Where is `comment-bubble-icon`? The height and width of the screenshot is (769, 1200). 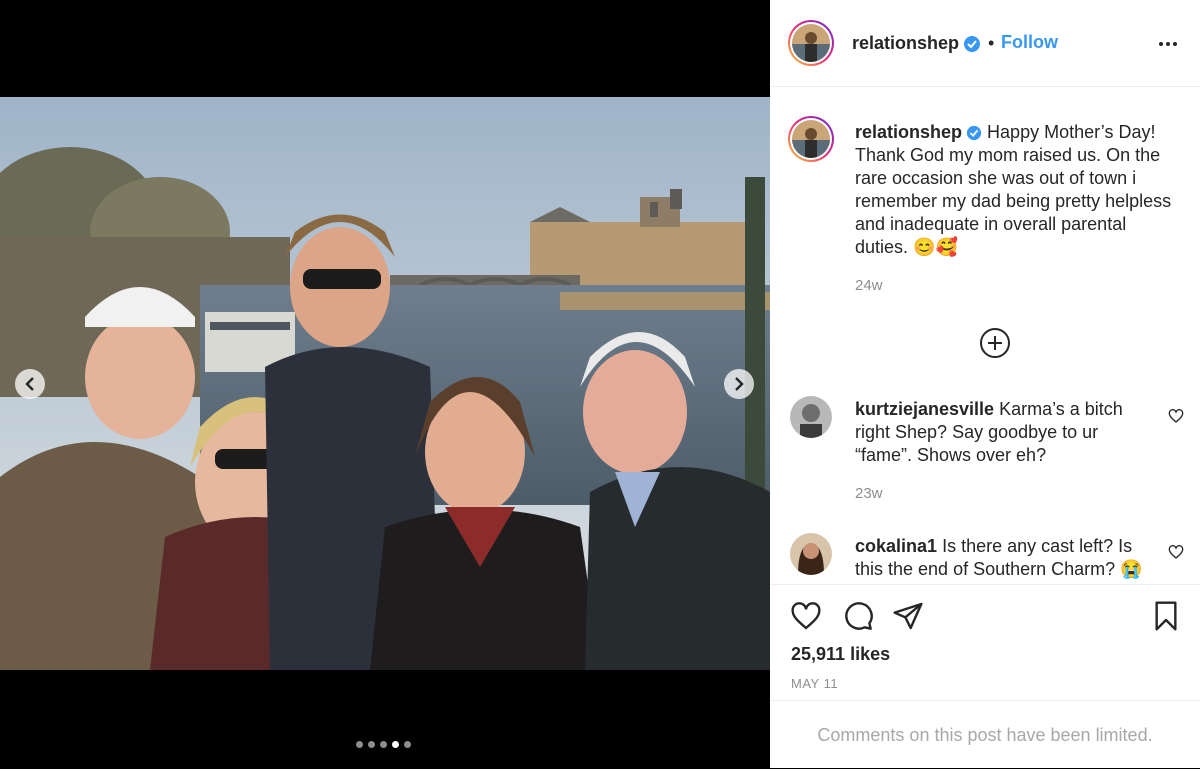 comment-bubble-icon is located at coordinates (858, 616).